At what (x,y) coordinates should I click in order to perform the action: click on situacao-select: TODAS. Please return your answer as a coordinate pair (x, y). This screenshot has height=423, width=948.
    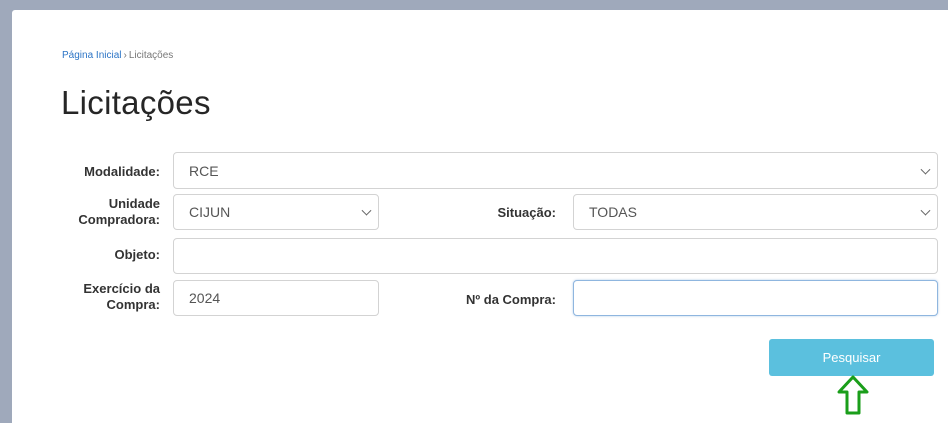
    Looking at the image, I should click on (755, 212).